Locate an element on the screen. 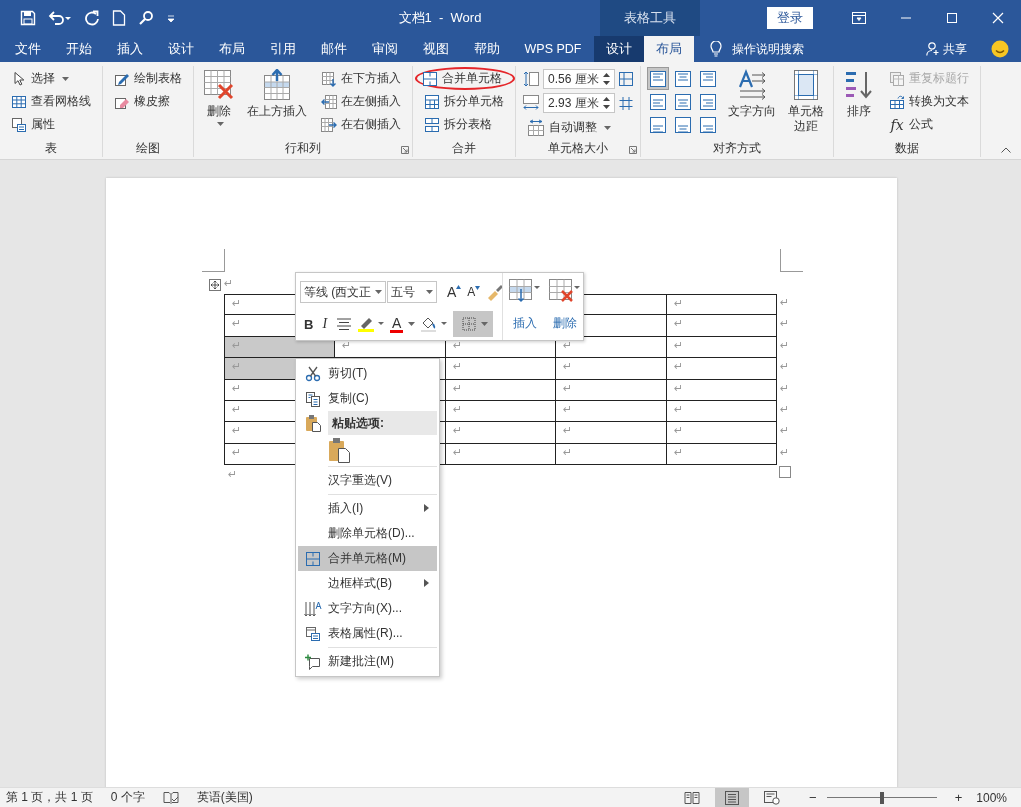 The width and height of the screenshot is (1021, 807). ribbon-button: 转换为文本 is located at coordinates (929, 101).